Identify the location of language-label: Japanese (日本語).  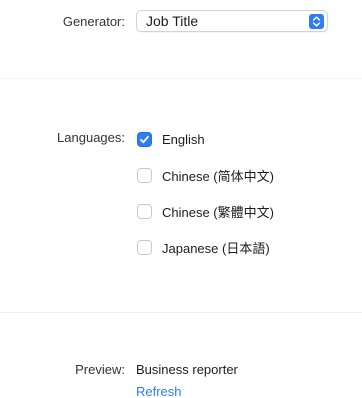
(216, 248).